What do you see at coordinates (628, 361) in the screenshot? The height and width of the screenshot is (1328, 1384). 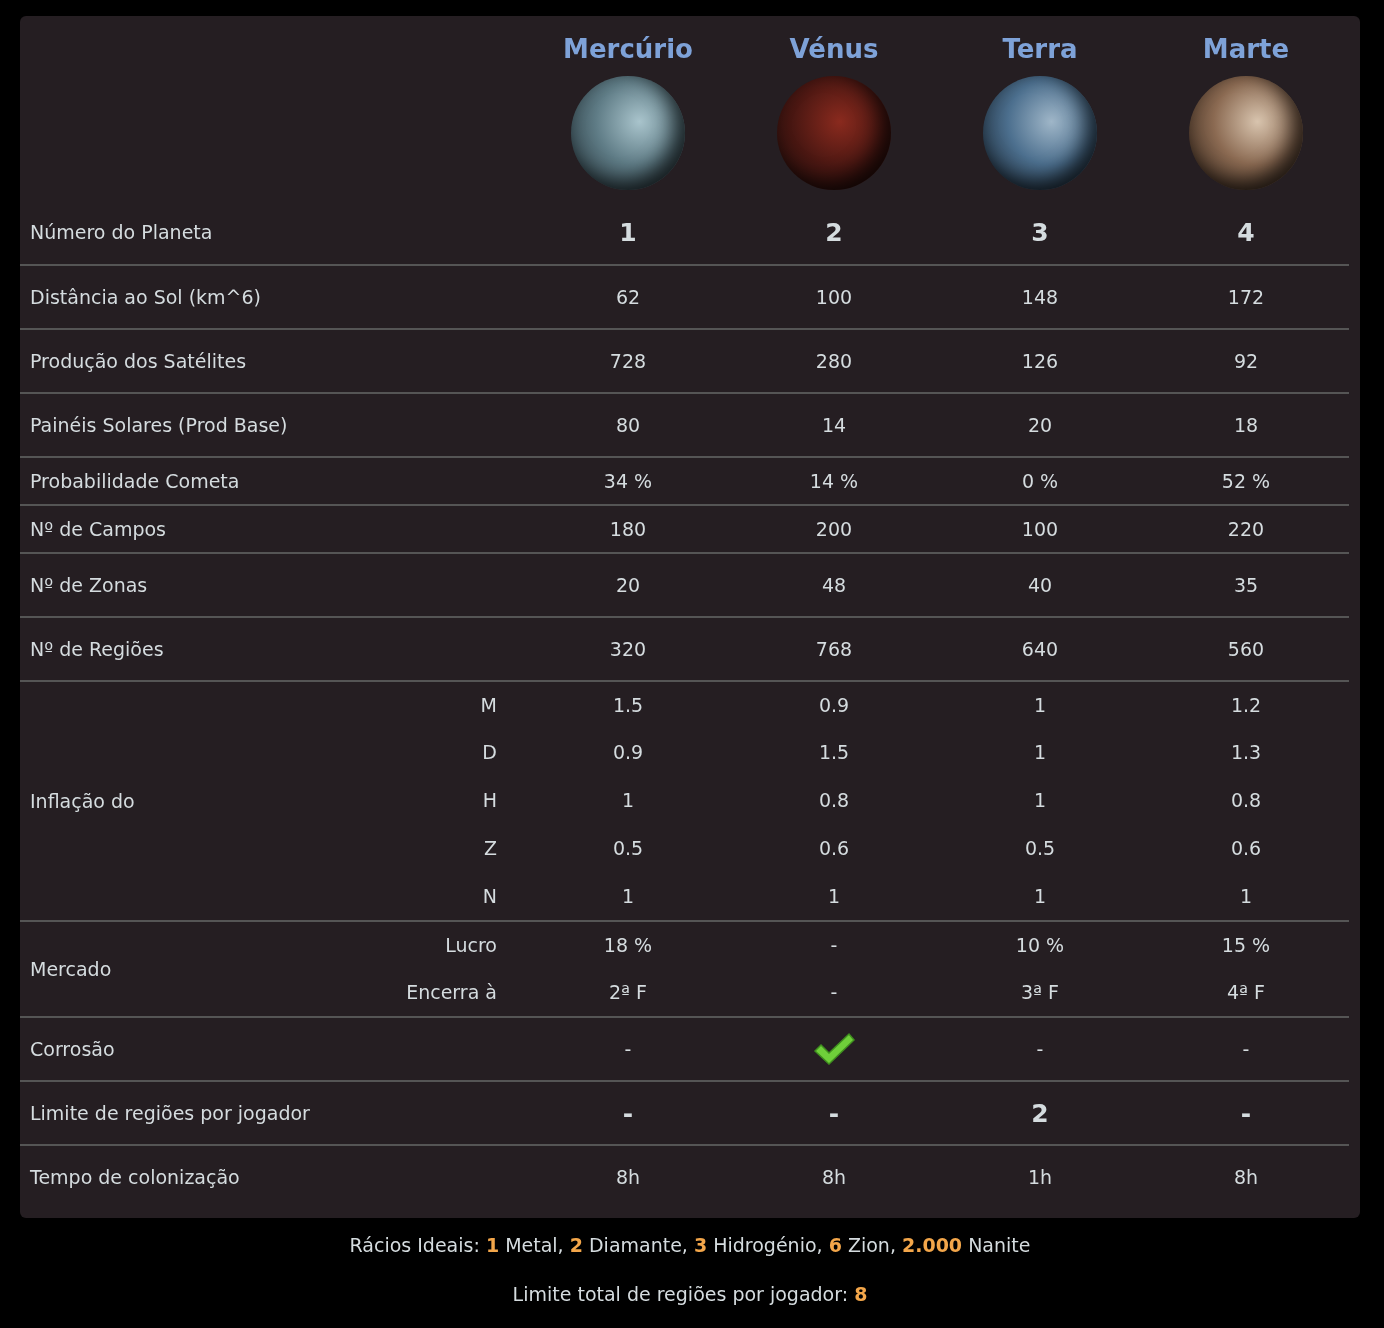 I see `table-cell: 728` at bounding box center [628, 361].